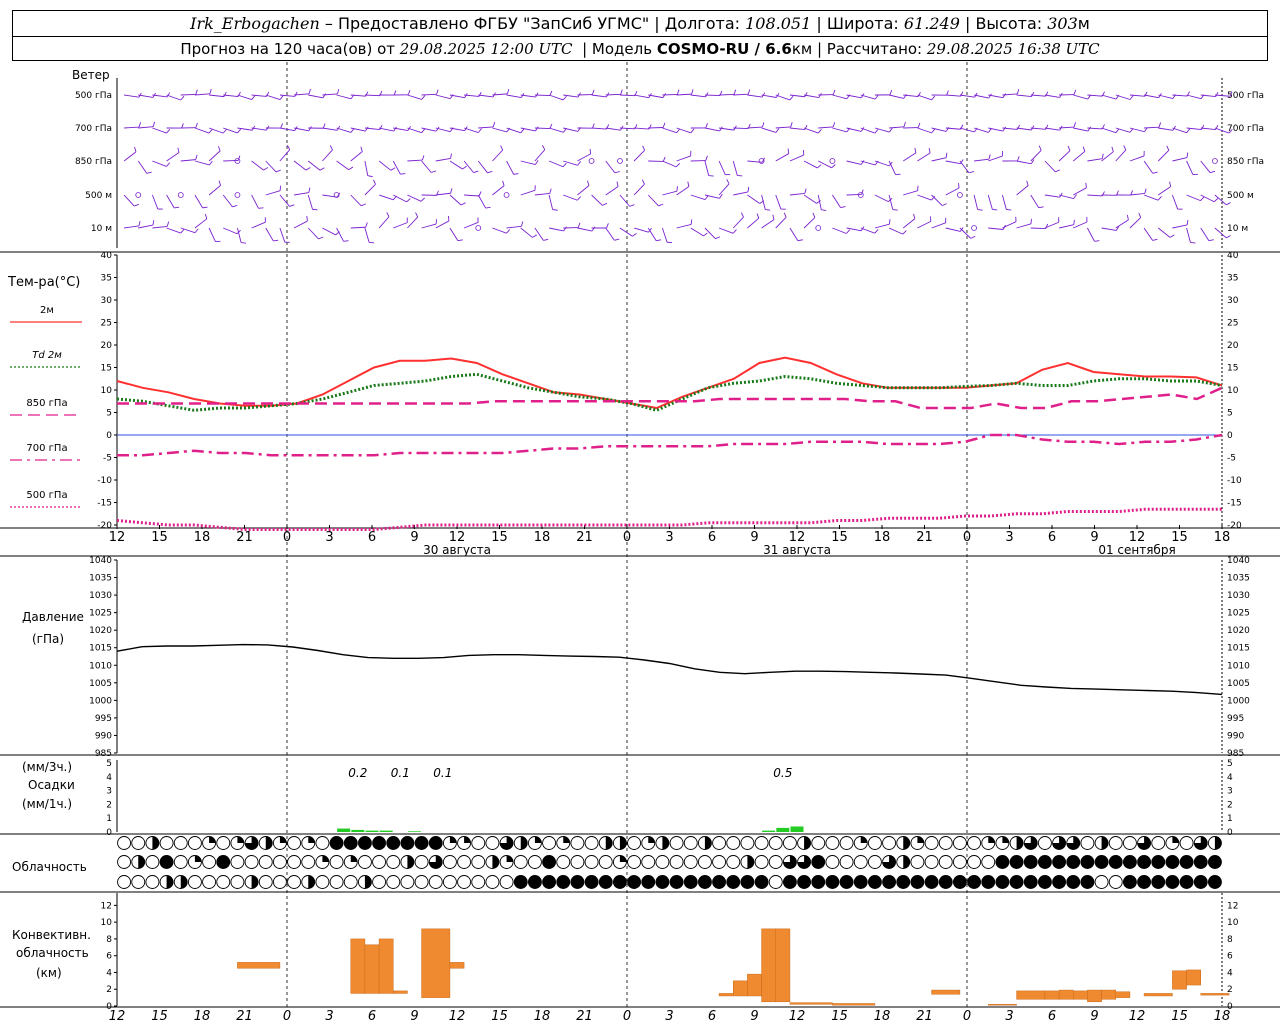  What do you see at coordinates (1238, 701) in the screenshot?
I see `pressure-ytick-right-3: 1000` at bounding box center [1238, 701].